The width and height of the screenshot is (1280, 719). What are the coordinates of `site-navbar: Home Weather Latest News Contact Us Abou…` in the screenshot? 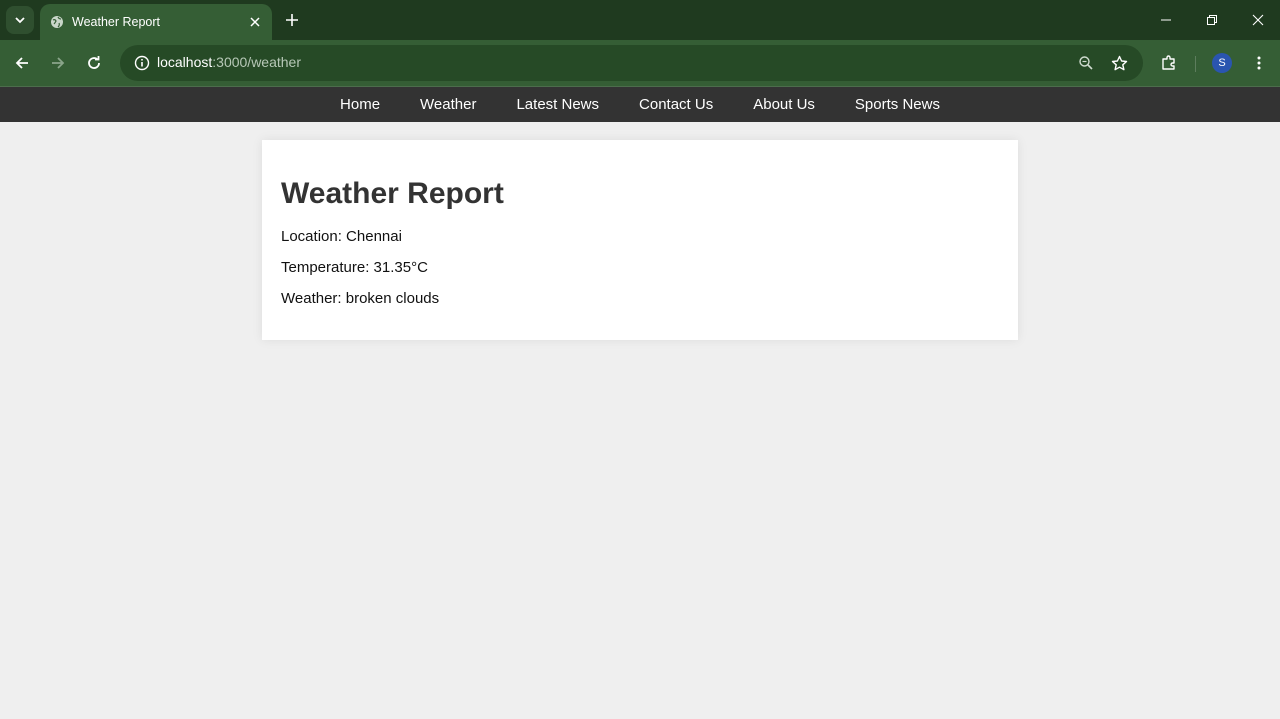 It's located at (640, 104).